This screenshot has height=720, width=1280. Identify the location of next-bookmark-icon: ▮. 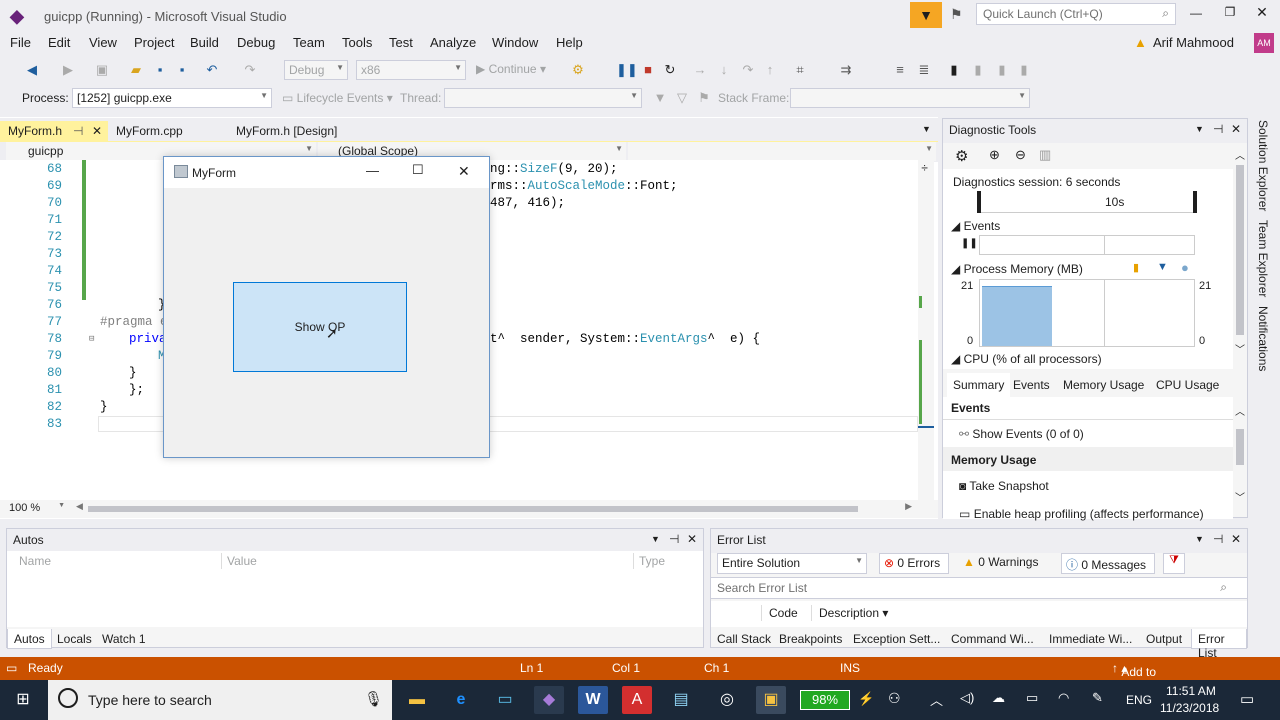
(1002, 70).